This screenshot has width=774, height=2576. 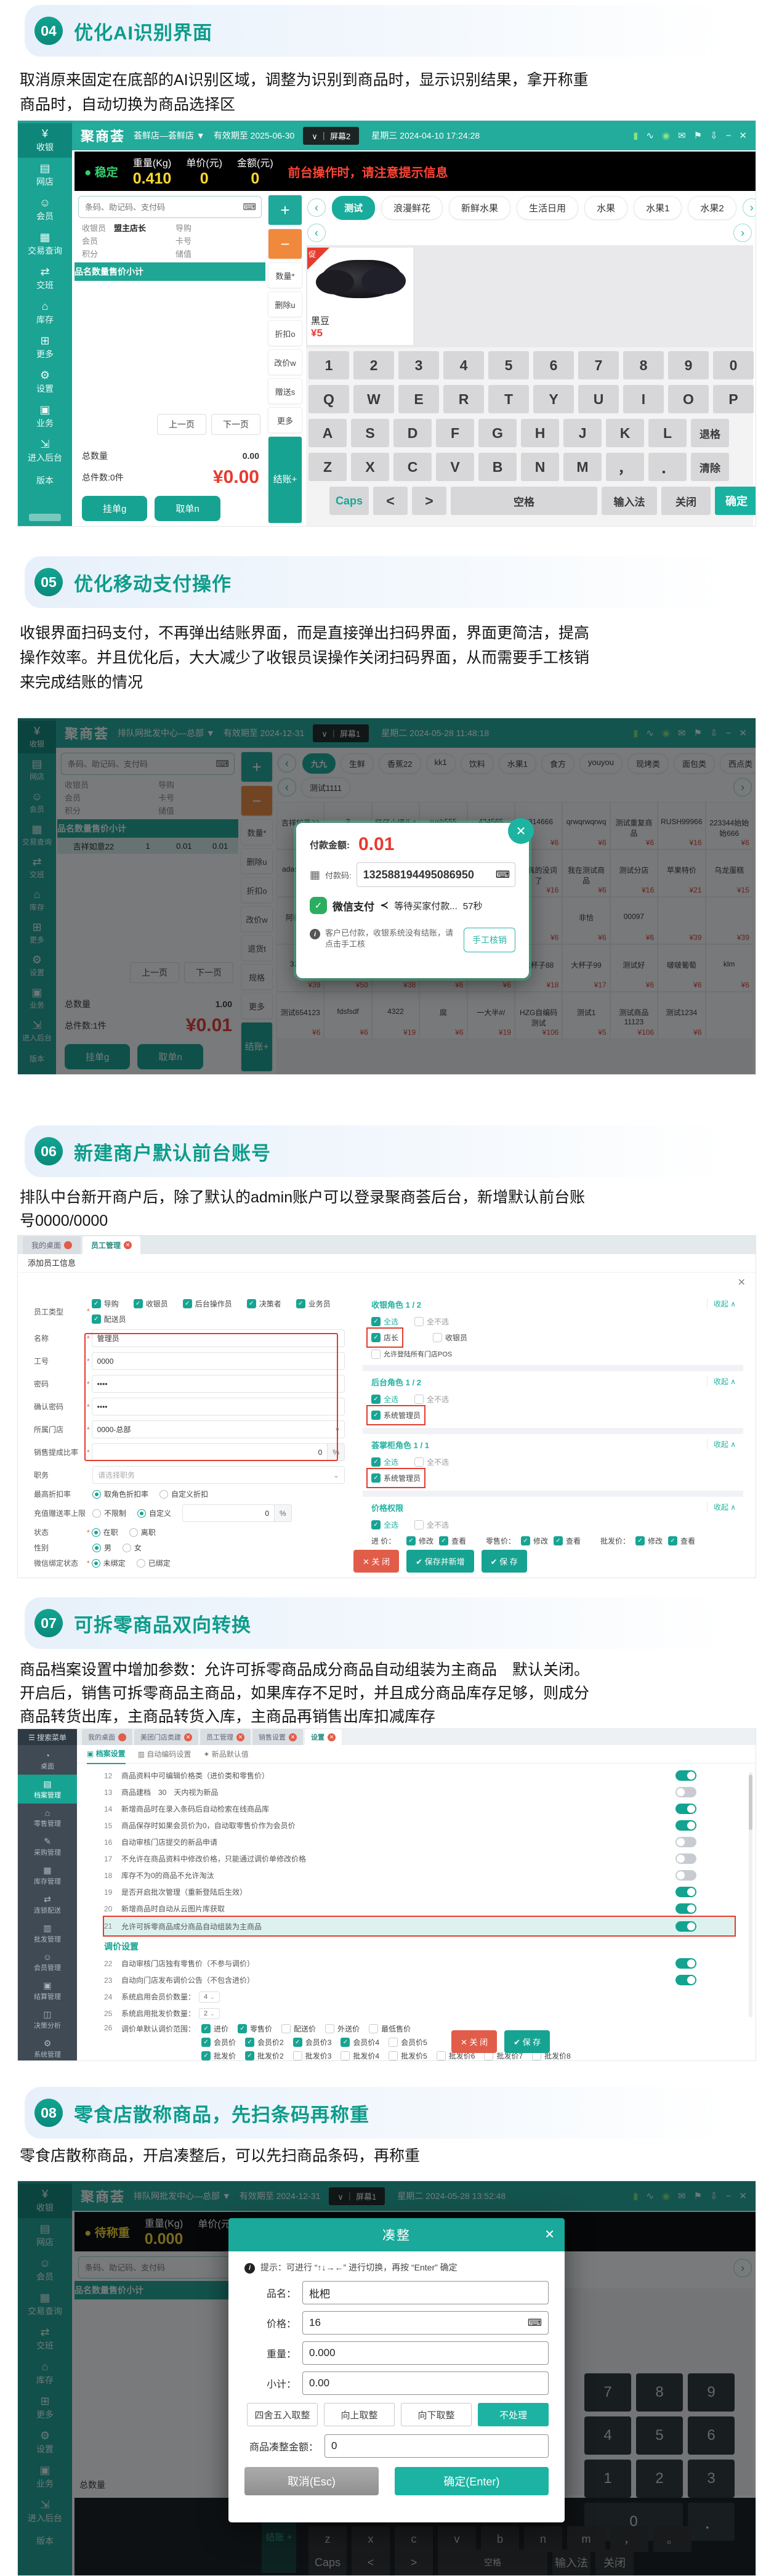 I want to click on key: V, so click(x=455, y=467).